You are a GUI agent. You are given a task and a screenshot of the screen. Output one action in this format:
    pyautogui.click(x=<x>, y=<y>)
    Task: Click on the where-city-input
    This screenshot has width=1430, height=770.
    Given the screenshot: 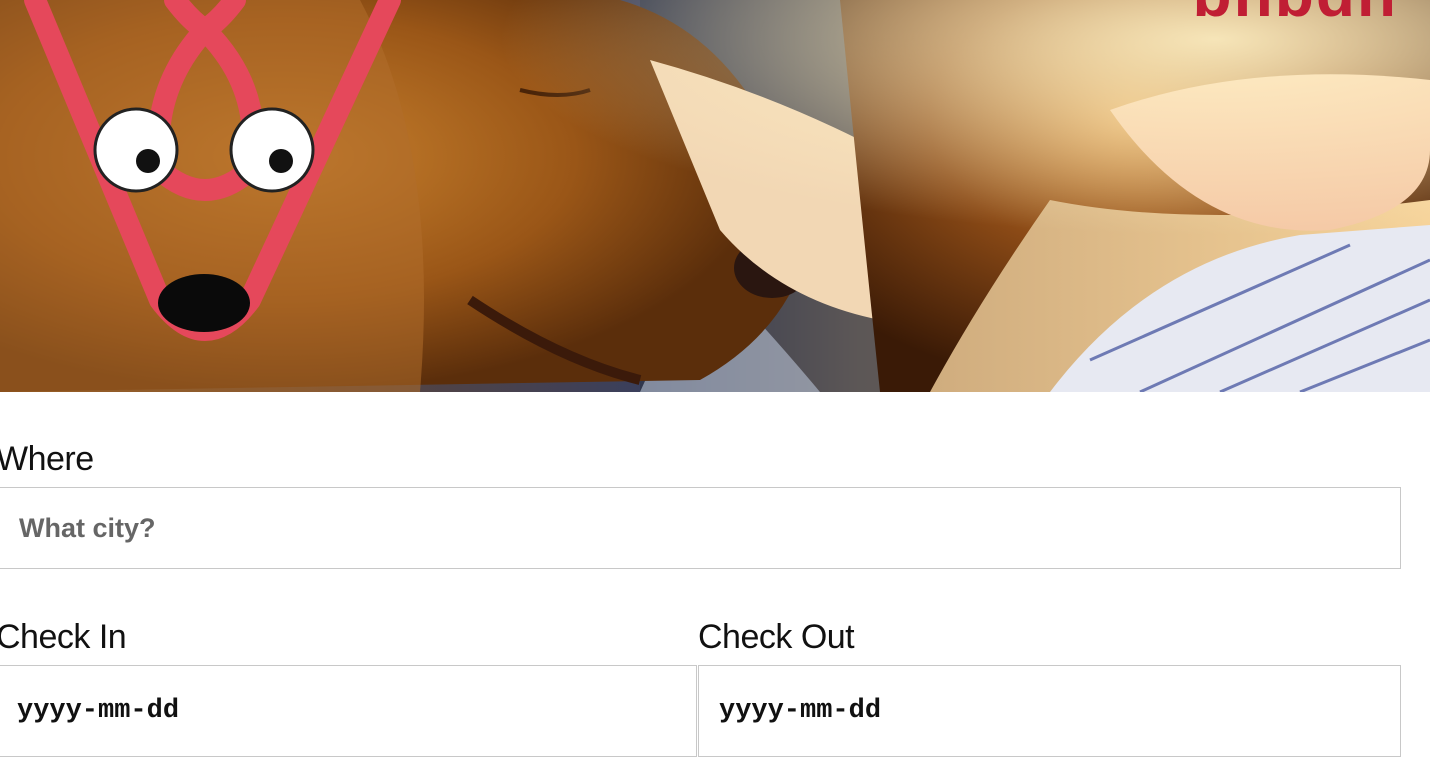 What is the action you would take?
    pyautogui.click(x=700, y=528)
    